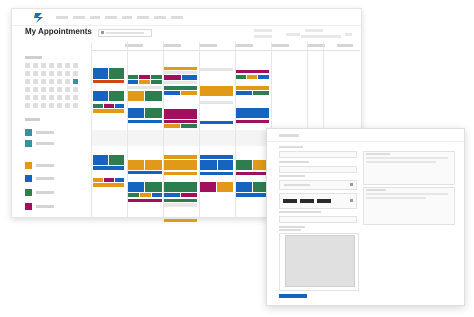 This screenshot has height=317, width=474. What do you see at coordinates (348, 34) in the screenshot?
I see `next-range-button` at bounding box center [348, 34].